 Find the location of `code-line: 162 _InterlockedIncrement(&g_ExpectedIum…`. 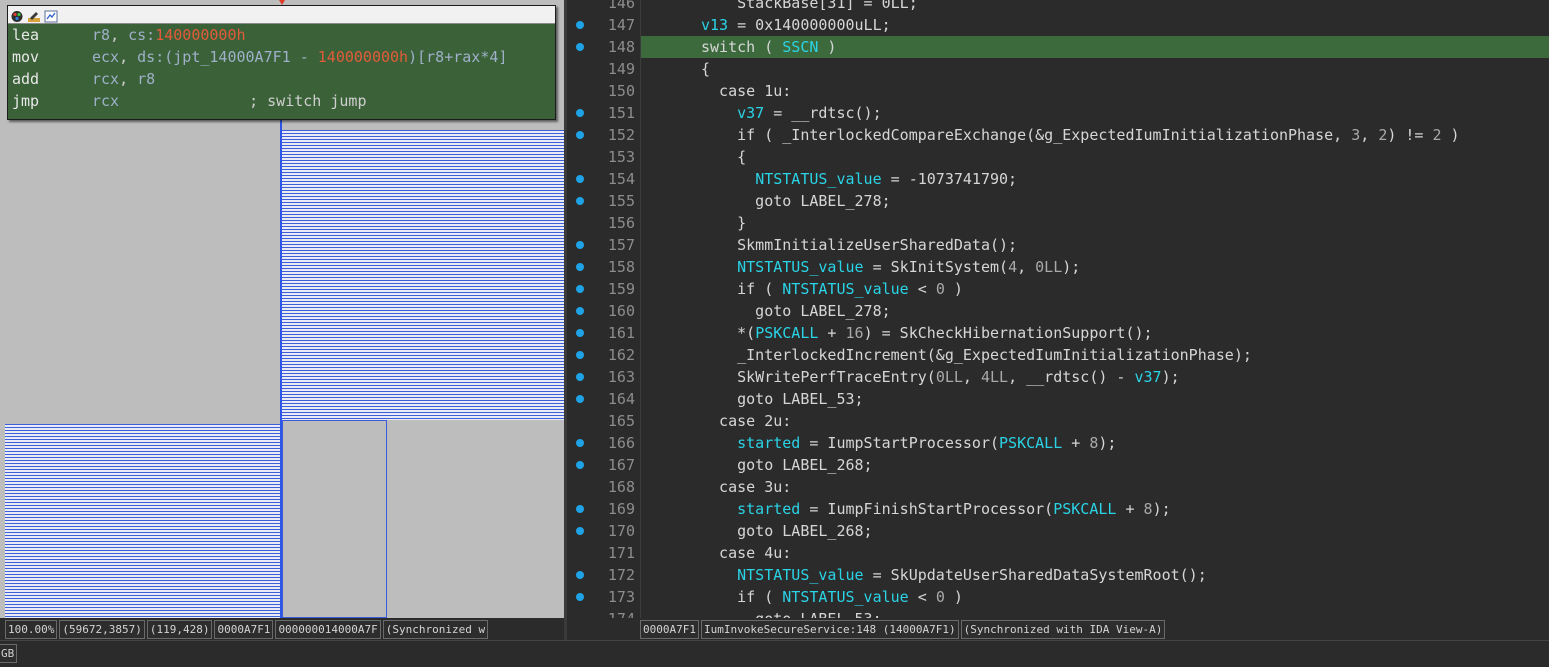

code-line: 162 _InterlockedIncrement(&g_ExpectedIum… is located at coordinates (1058, 355).